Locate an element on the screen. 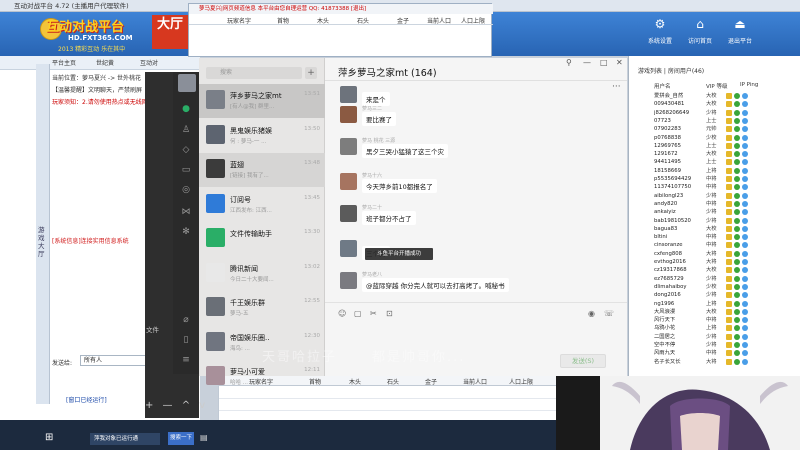 This screenshot has width=800, height=450. room-user-tabs: 游戏列表 | 房间用户(46) is located at coordinates (671, 70).